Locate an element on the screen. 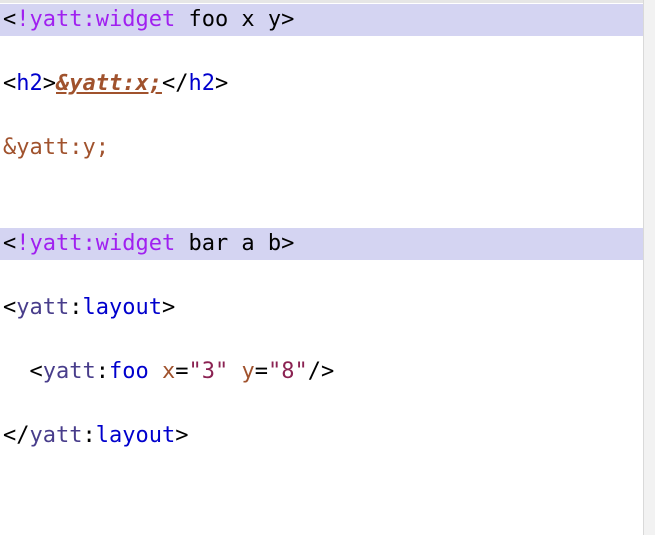  code-token: "3" is located at coordinates (208, 371).